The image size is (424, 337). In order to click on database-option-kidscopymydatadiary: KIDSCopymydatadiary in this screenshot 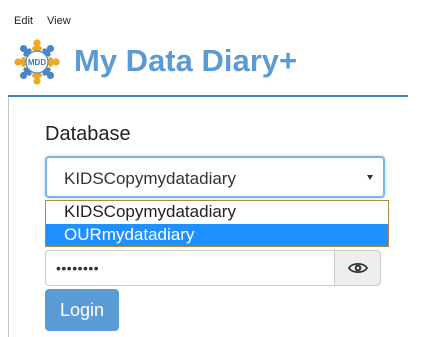, I will do `click(217, 212)`.